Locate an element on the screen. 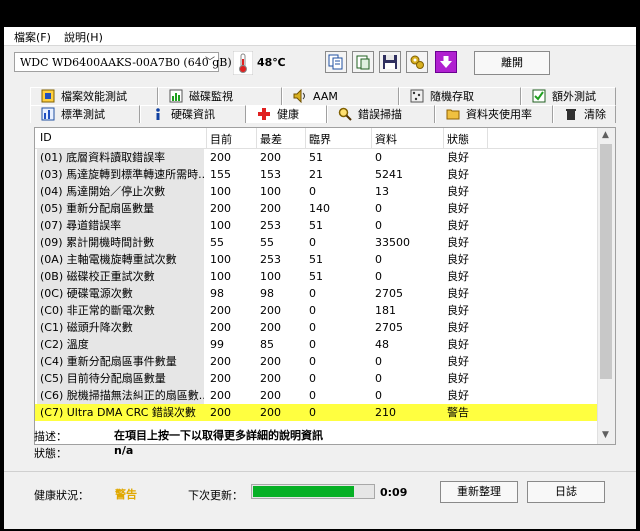  menu-help: 說明(H) is located at coordinates (83, 37).